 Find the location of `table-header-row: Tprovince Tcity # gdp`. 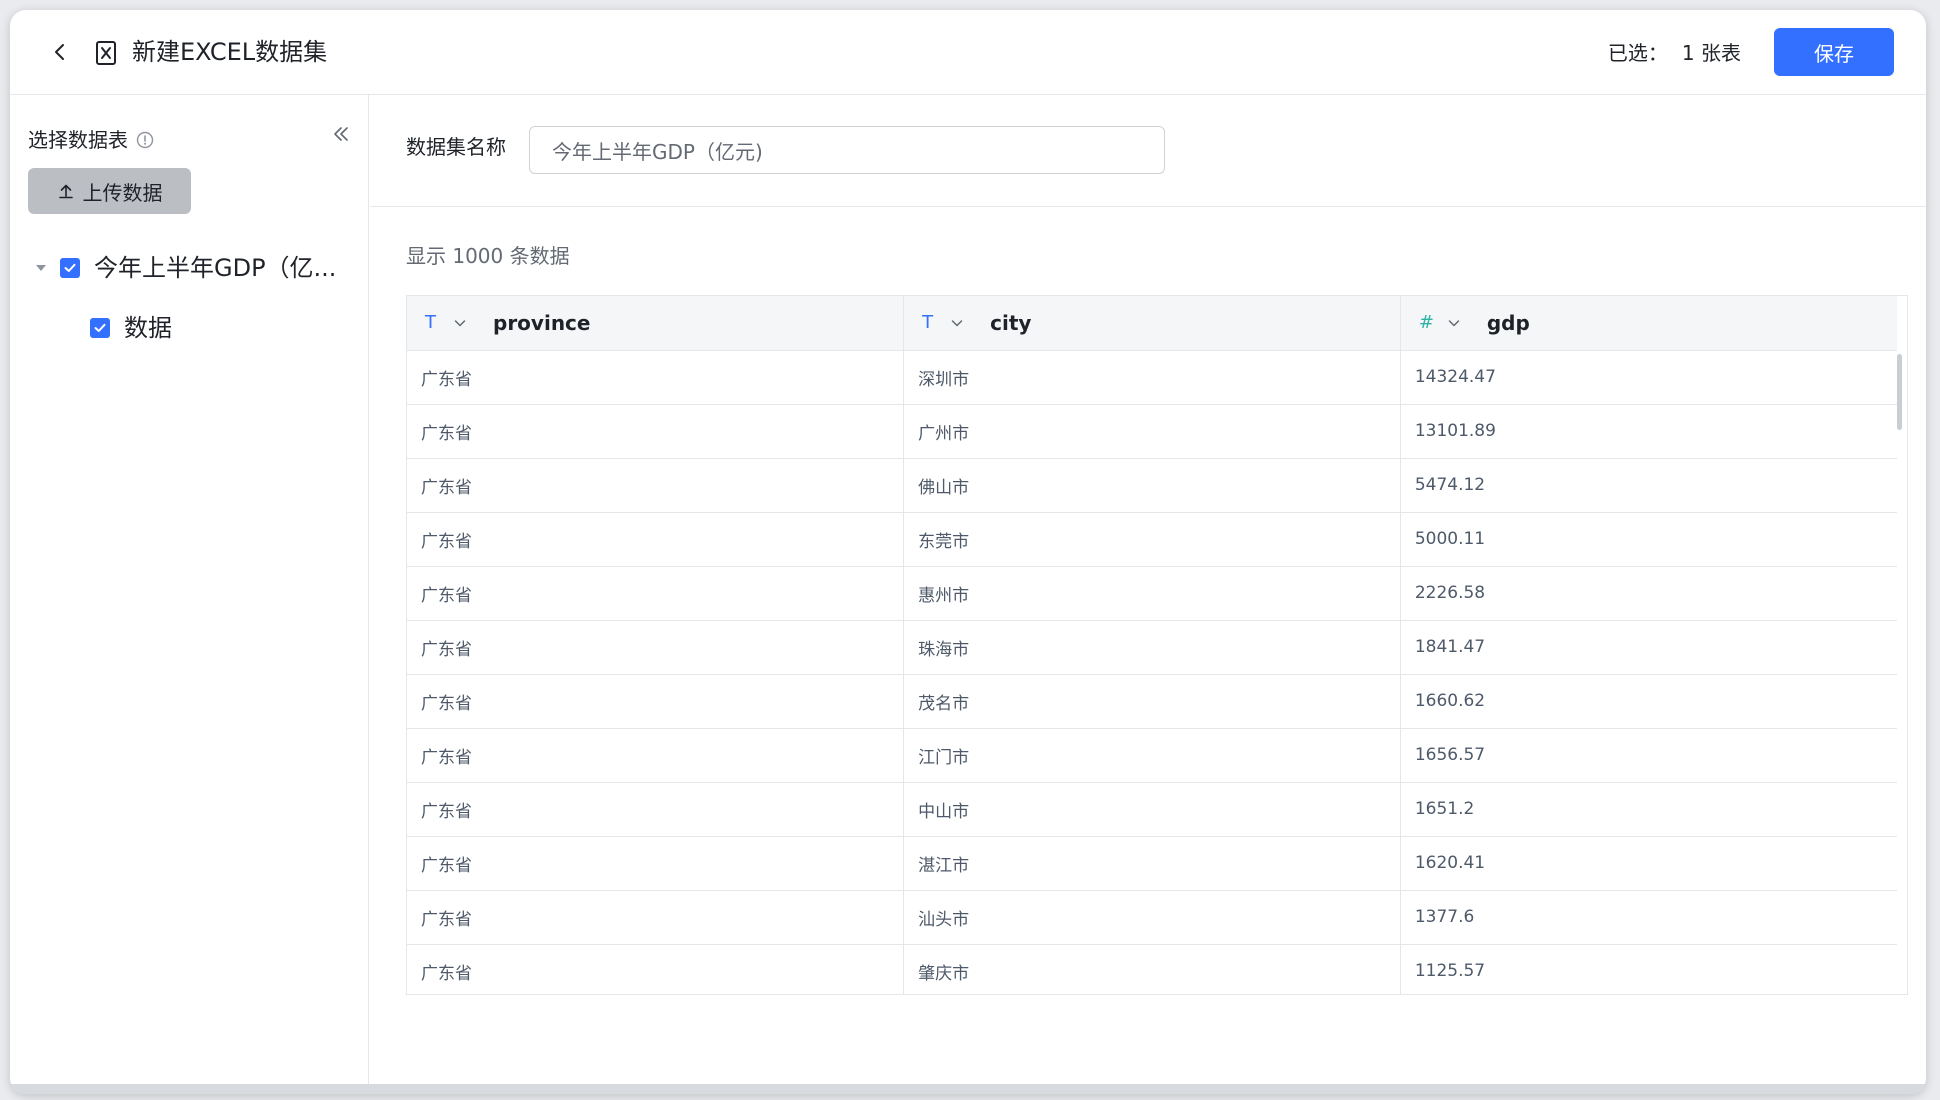

table-header-row: Tprovince Tcity # gdp is located at coordinates (1152, 323).